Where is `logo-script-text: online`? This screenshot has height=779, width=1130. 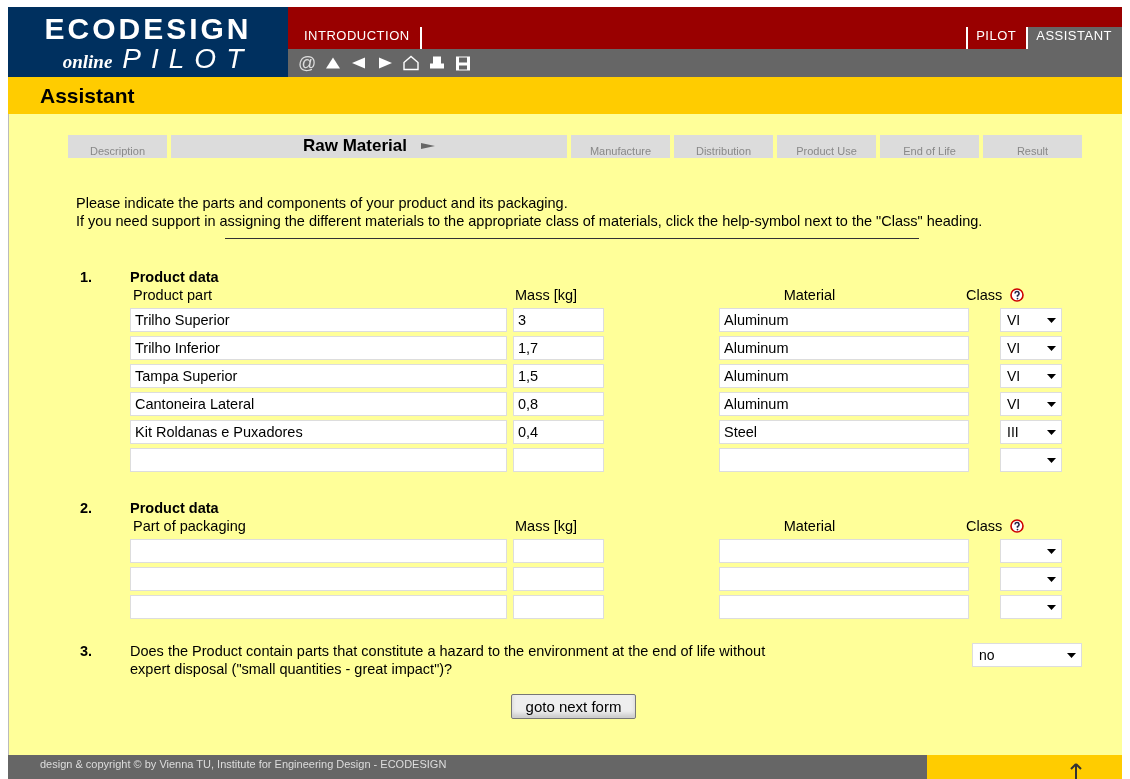
logo-script-text: online is located at coordinates (87, 62).